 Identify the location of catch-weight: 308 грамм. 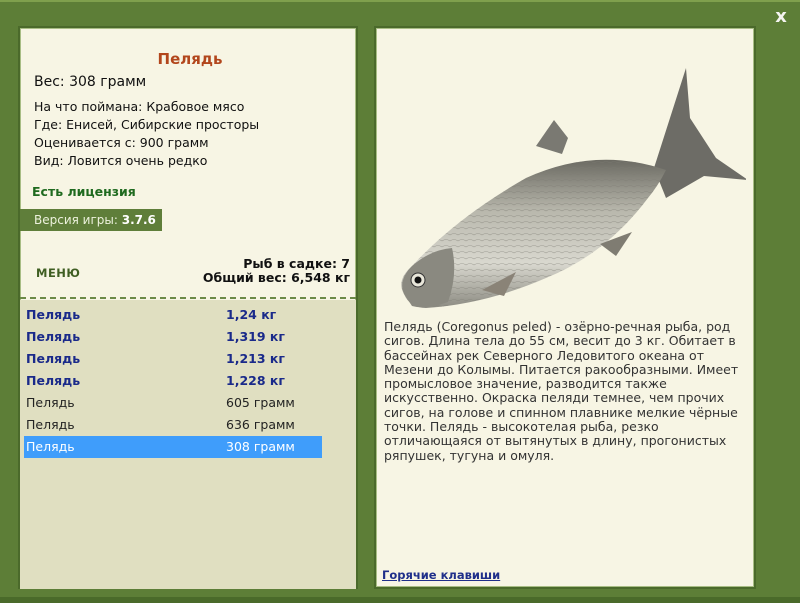
(260, 446).